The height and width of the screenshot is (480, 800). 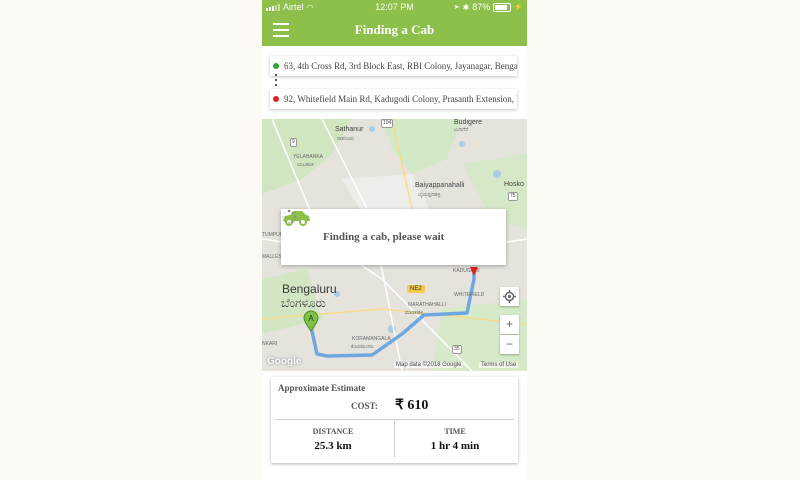 I want to click on status-right: ➤ ✱ 87% ⚡, so click(x=488, y=7).